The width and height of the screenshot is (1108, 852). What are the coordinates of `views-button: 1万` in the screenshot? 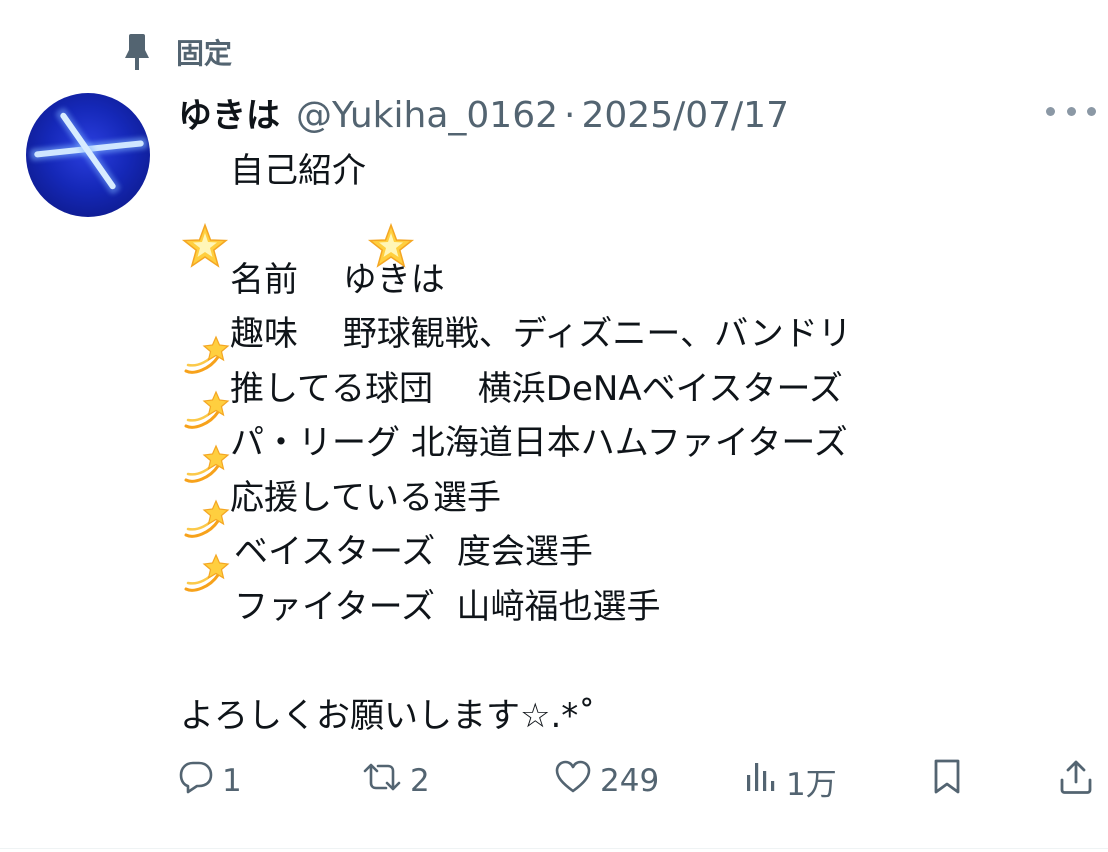 It's located at (790, 781).